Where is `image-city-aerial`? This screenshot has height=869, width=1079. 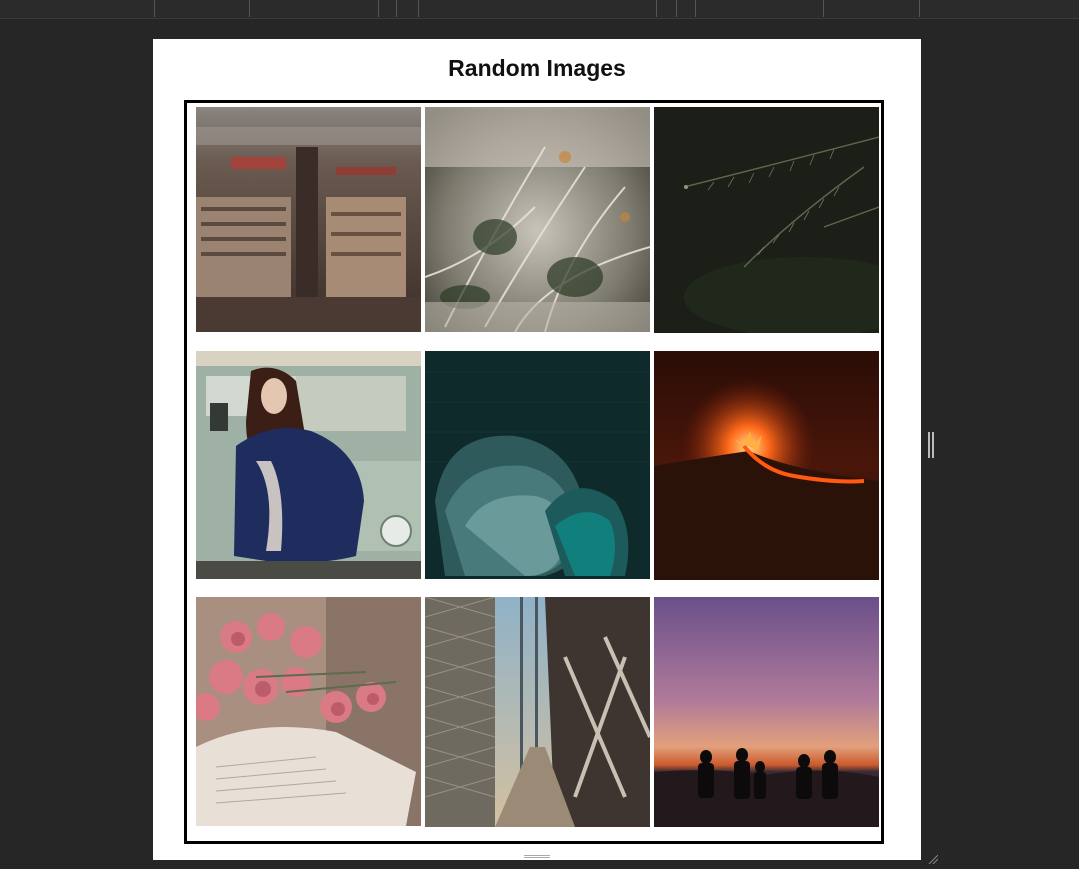
image-city-aerial is located at coordinates (308, 219).